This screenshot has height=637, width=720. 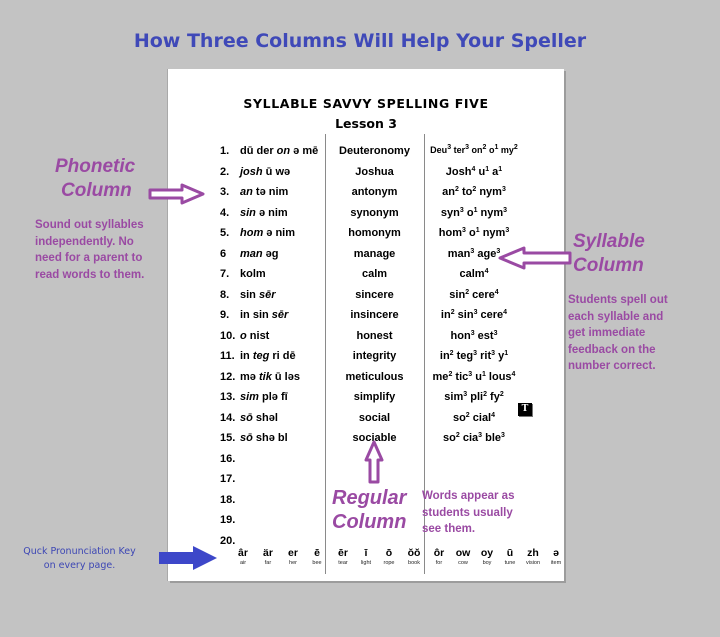 I want to click on syllable-text: man, so click(x=459, y=253).